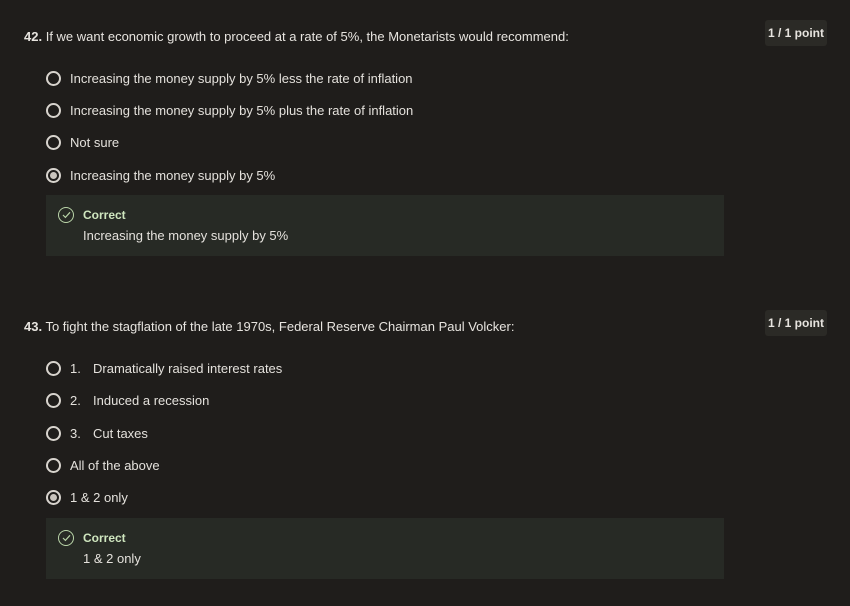 The height and width of the screenshot is (606, 850). I want to click on option-label: Induced a recession, so click(151, 400).